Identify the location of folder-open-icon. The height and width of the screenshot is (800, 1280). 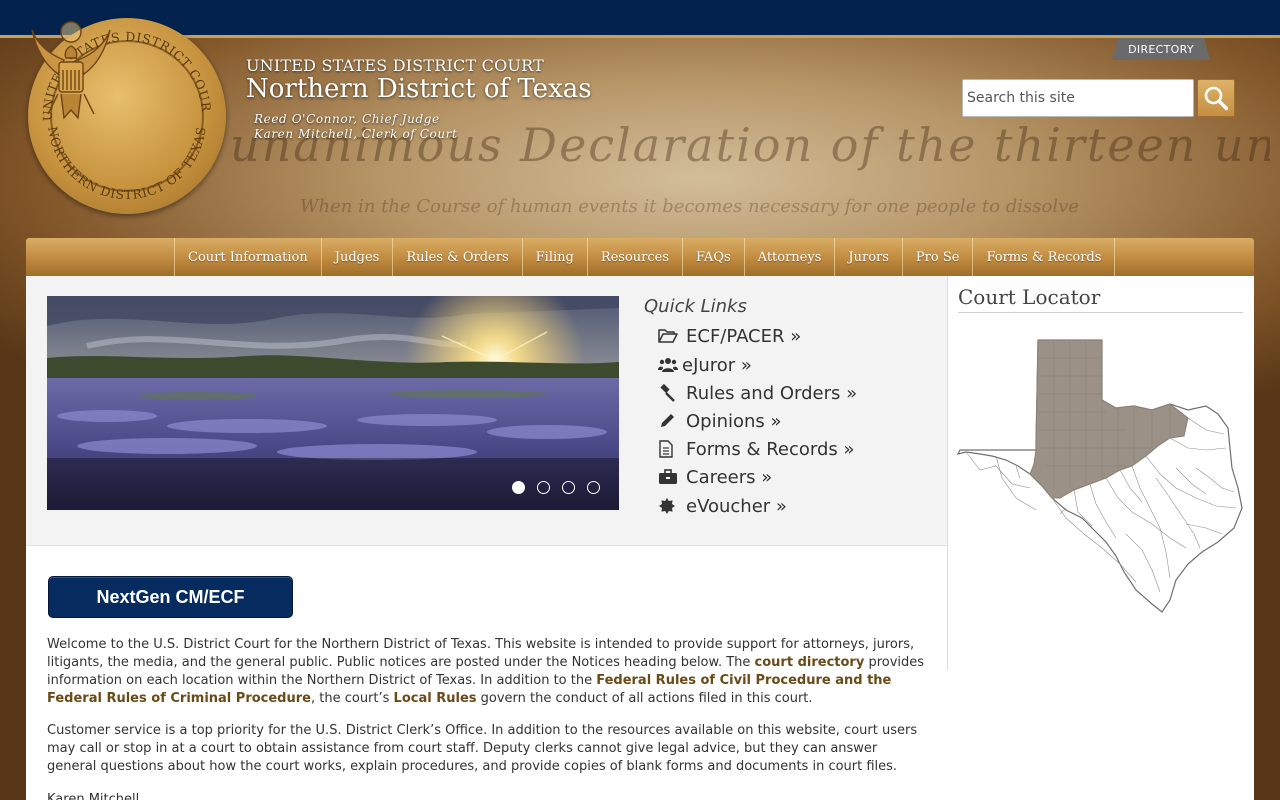
(669, 336).